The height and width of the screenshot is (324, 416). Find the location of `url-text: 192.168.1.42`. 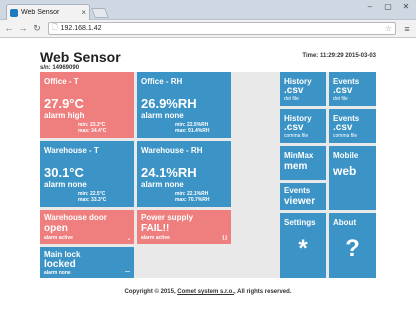

url-text: 192.168.1.42 is located at coordinates (223, 28).